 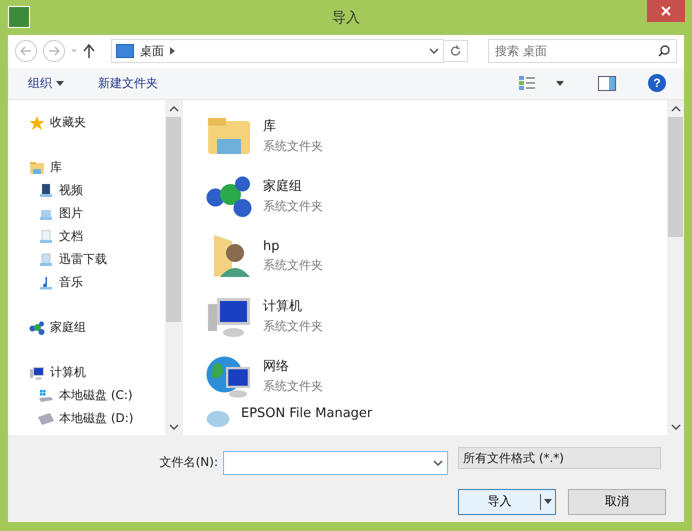 I want to click on close-button, so click(x=666, y=11).